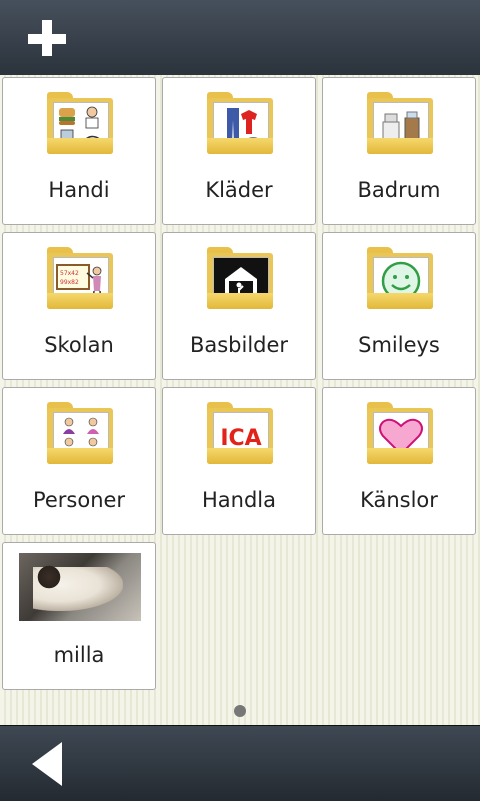 The width and height of the screenshot is (480, 801). What do you see at coordinates (238, 500) in the screenshot?
I see `tile-label: Handla` at bounding box center [238, 500].